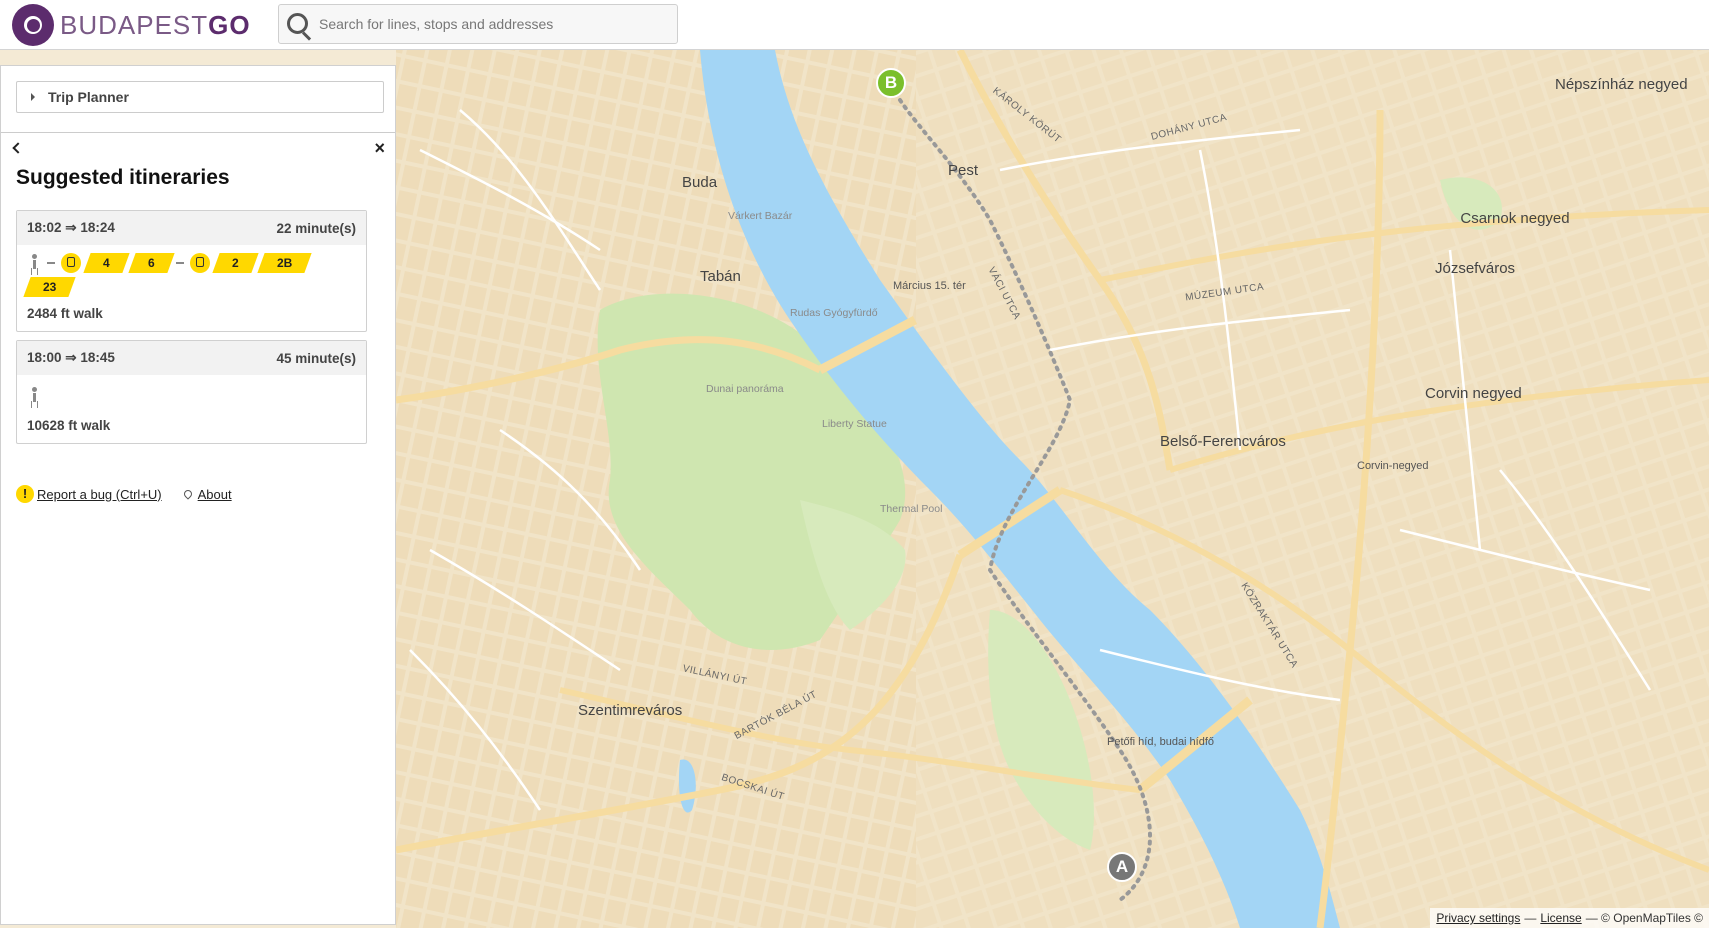  I want to click on map-poi-corvin-negyed: Corvin-negyed, so click(1393, 466).